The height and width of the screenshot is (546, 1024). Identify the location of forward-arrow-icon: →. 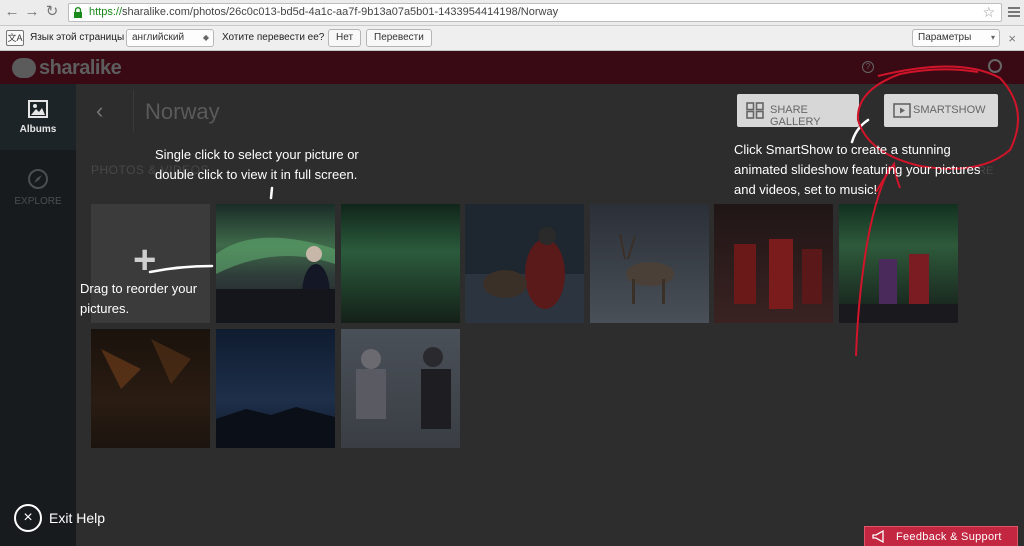
(32, 12).